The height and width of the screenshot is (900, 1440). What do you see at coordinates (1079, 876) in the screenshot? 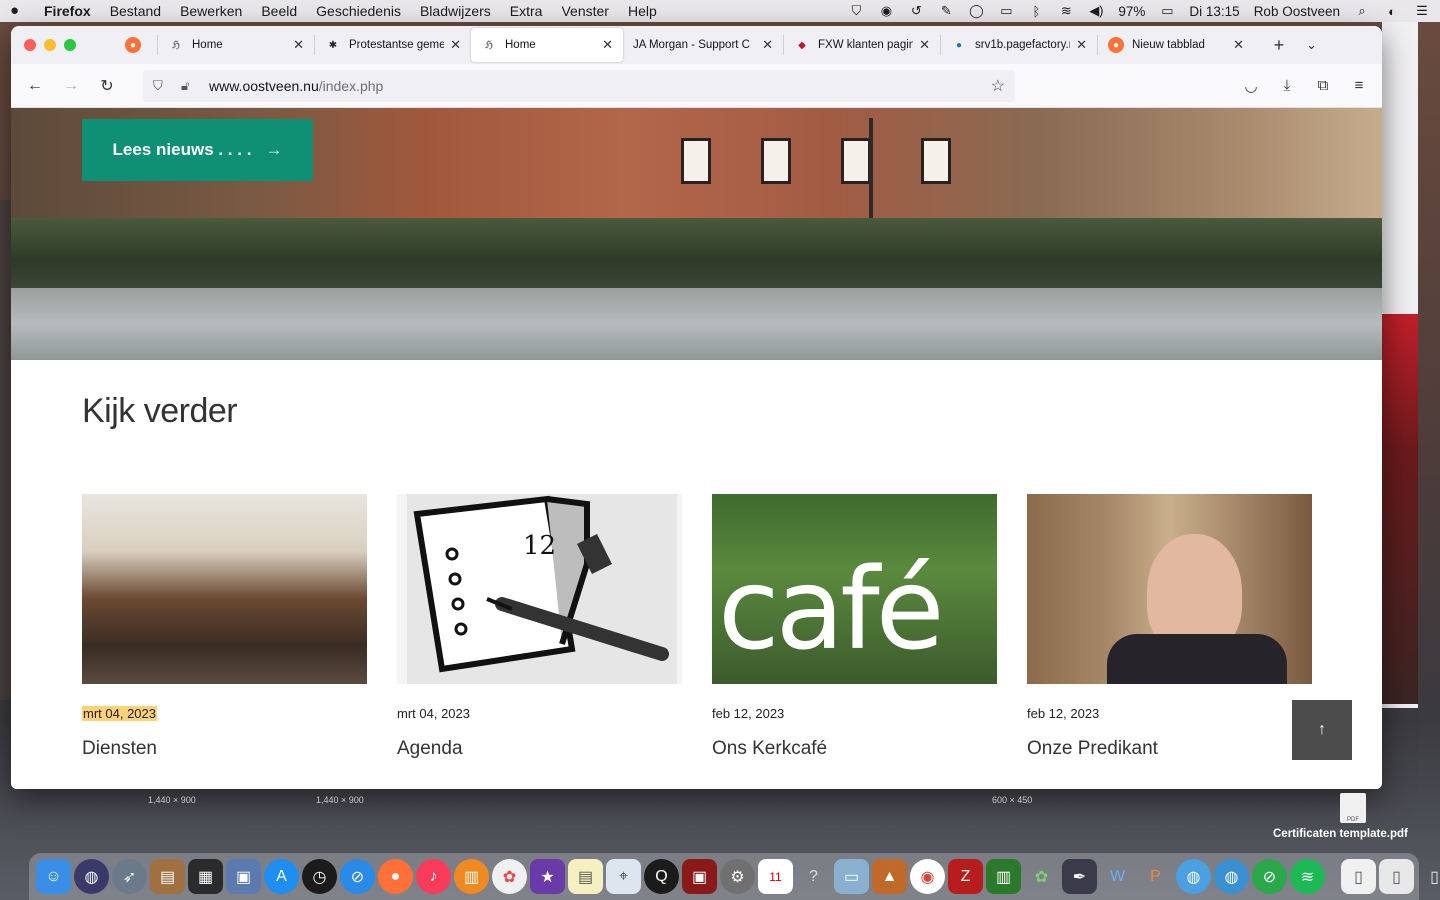
I see `pen-tool-icon: ✒` at bounding box center [1079, 876].